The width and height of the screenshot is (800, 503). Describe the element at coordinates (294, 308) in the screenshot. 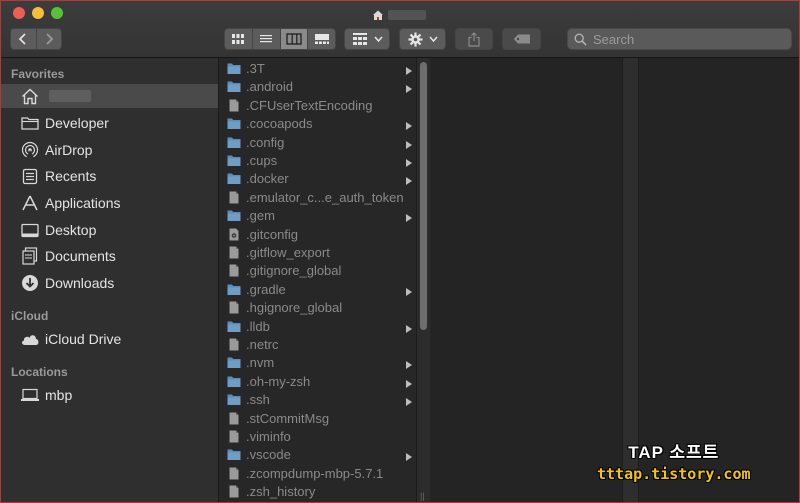

I see `file-name: .hgignore_global` at that location.